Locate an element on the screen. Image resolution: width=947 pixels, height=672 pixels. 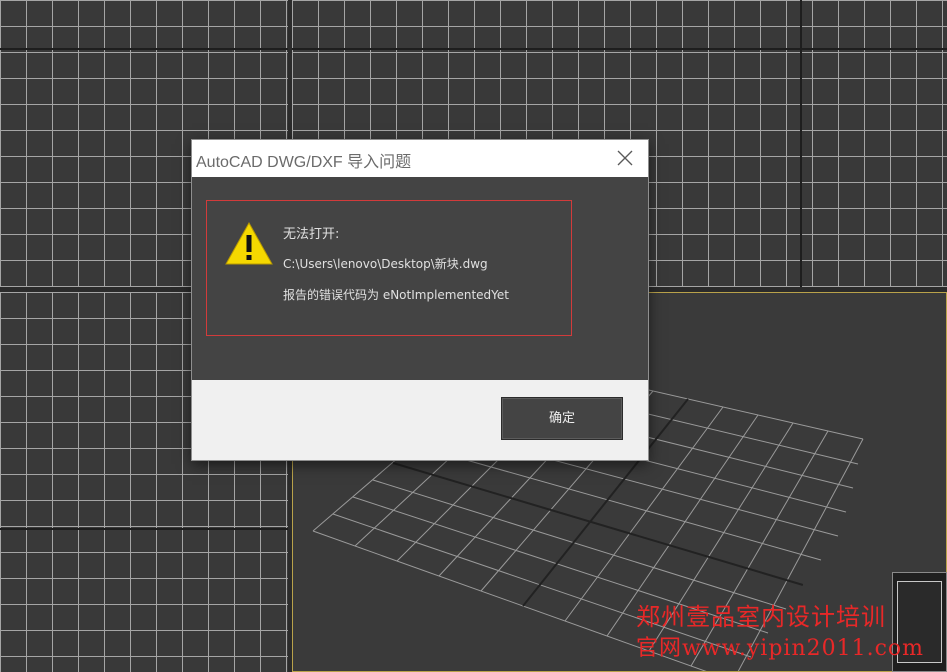
message-file-path: C:\Users\lenovo\Desktop\新块.dwg is located at coordinates (385, 264).